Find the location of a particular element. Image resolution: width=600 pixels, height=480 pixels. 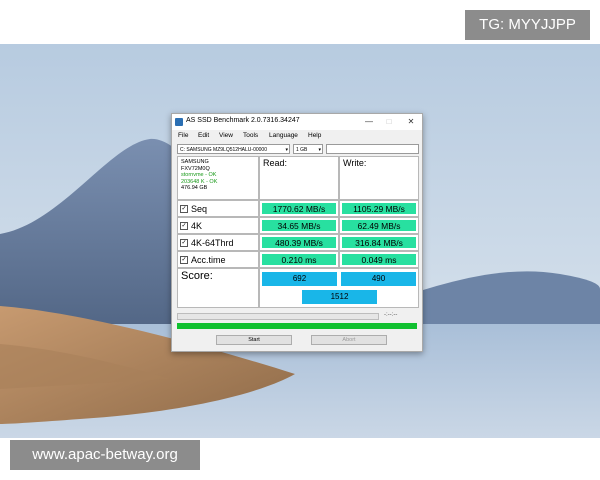

drive-select: C: SAMSUNG MZ9LQ512HALU-00000 ▾ is located at coordinates (233, 149).